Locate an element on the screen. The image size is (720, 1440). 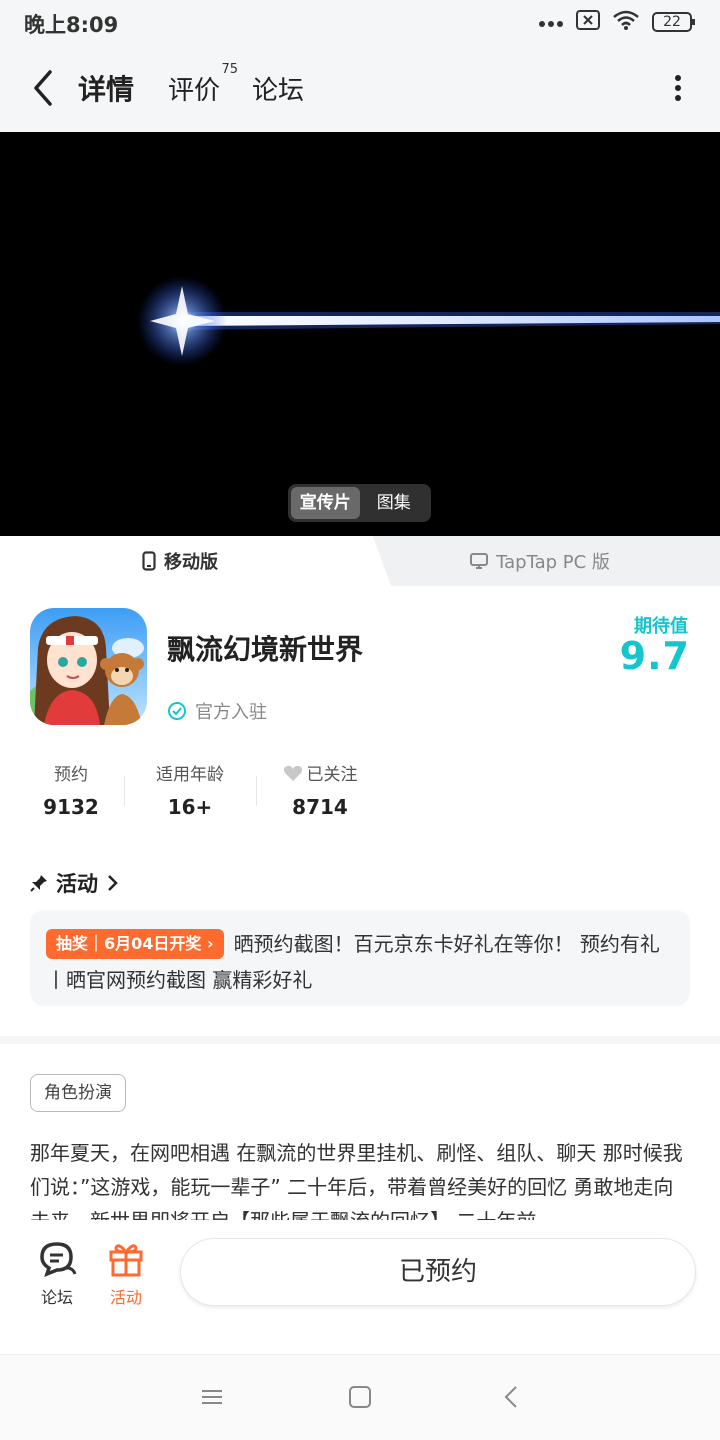
stat-label: 预约 is located at coordinates (71, 775).